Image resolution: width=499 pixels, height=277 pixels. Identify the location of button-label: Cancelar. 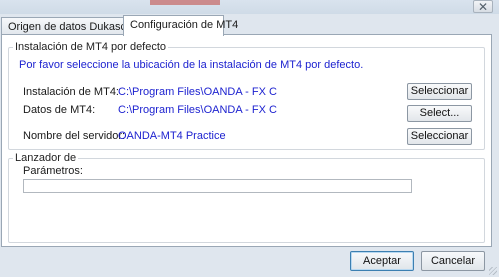
(453, 261).